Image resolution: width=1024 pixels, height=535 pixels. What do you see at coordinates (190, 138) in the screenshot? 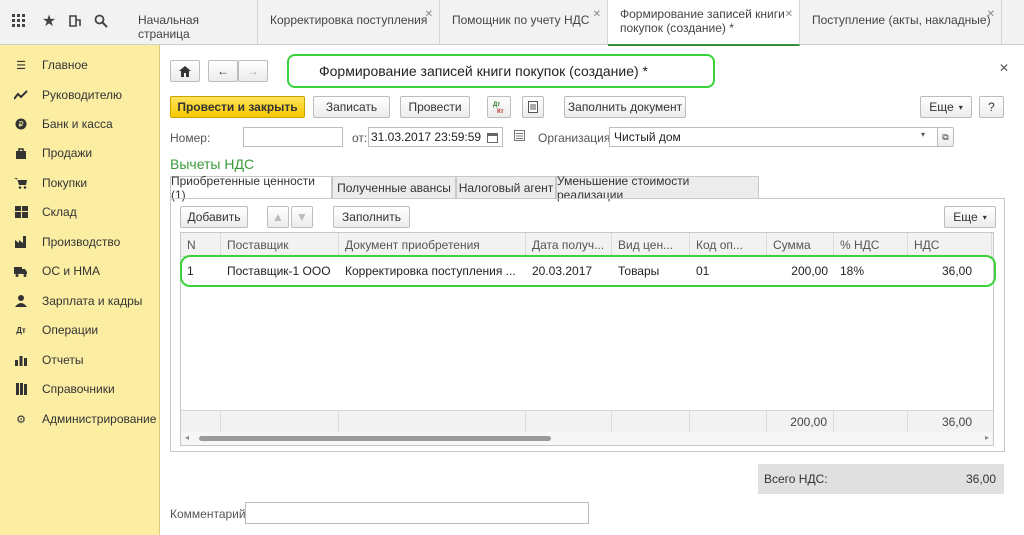
I see `number-label: Номер:` at bounding box center [190, 138].